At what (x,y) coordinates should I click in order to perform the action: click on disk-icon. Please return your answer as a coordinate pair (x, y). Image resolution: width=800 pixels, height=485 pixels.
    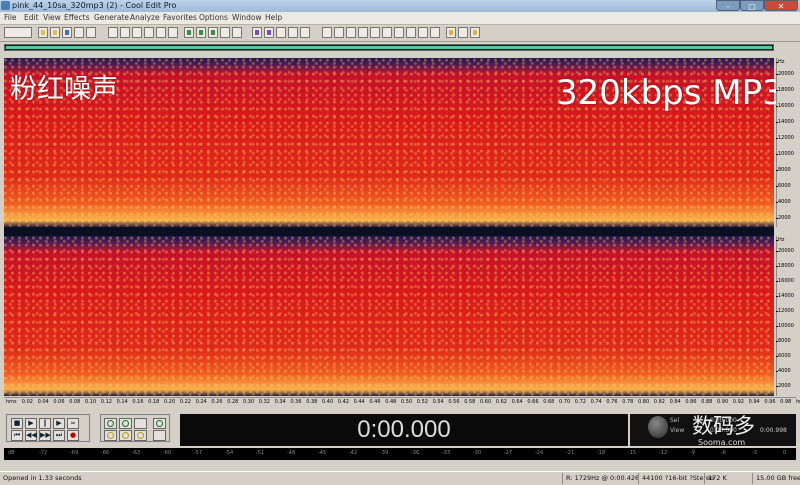
    Looking at the image, I should click on (67, 32).